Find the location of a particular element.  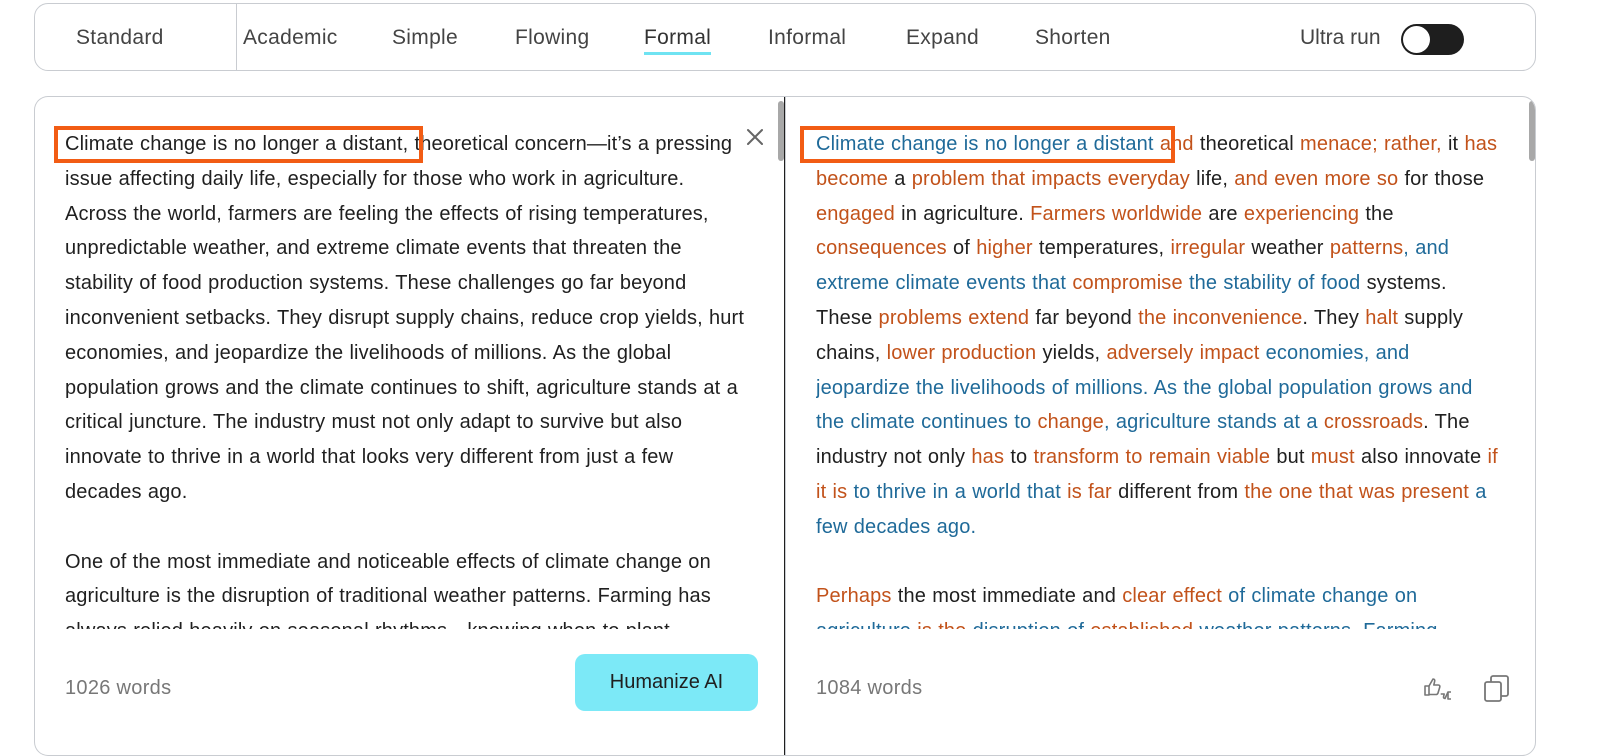

input-scrollbar is located at coordinates (781, 131).